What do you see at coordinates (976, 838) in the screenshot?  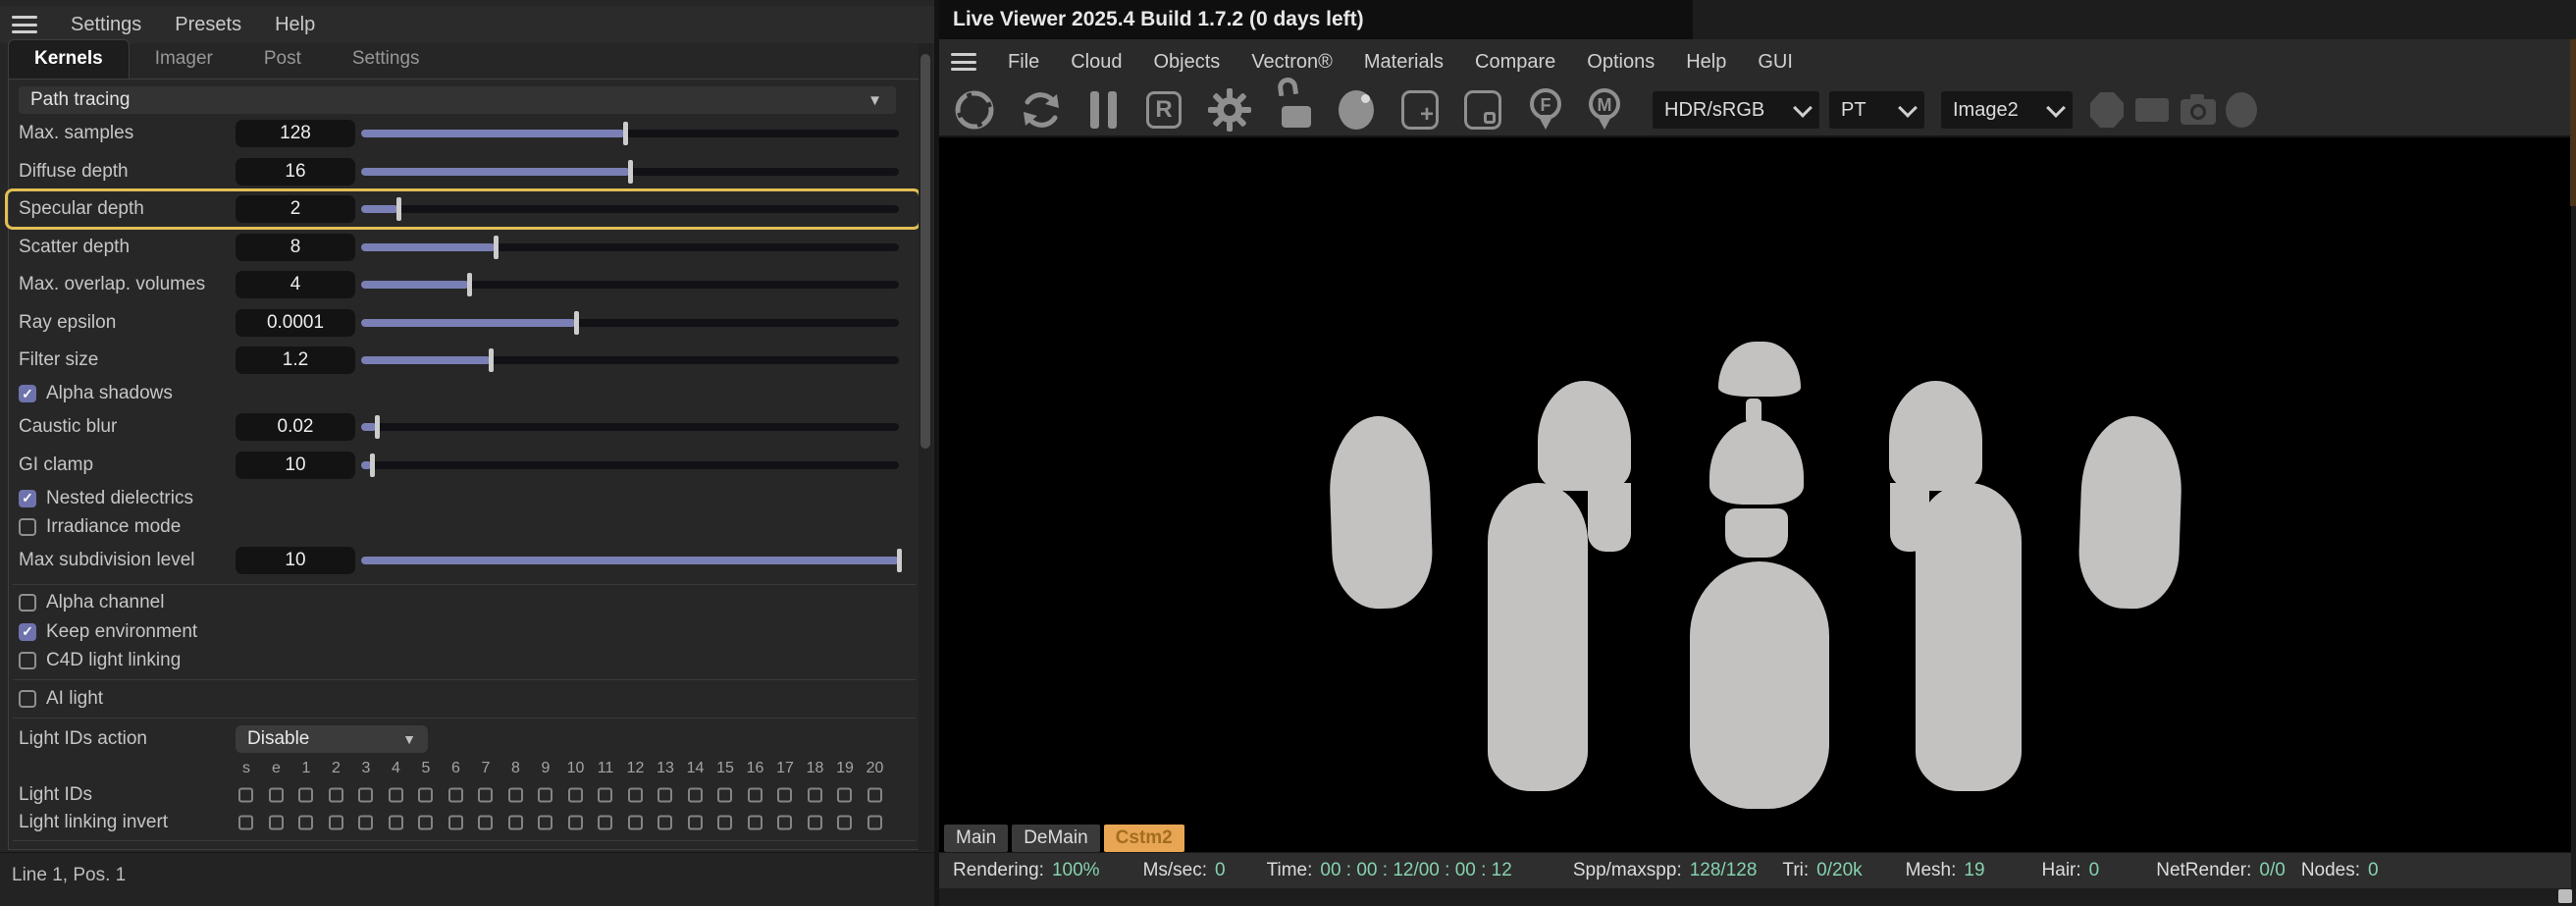 I see `render-pass-tab-main: Main` at bounding box center [976, 838].